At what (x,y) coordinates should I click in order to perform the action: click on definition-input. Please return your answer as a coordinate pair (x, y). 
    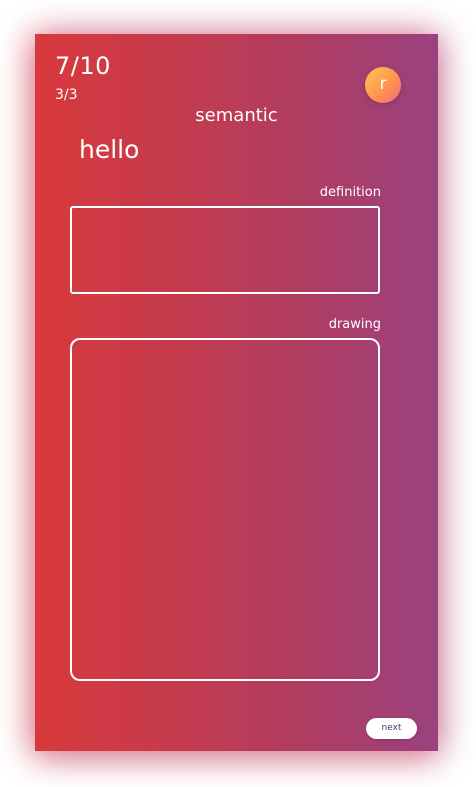
    Looking at the image, I should click on (225, 250).